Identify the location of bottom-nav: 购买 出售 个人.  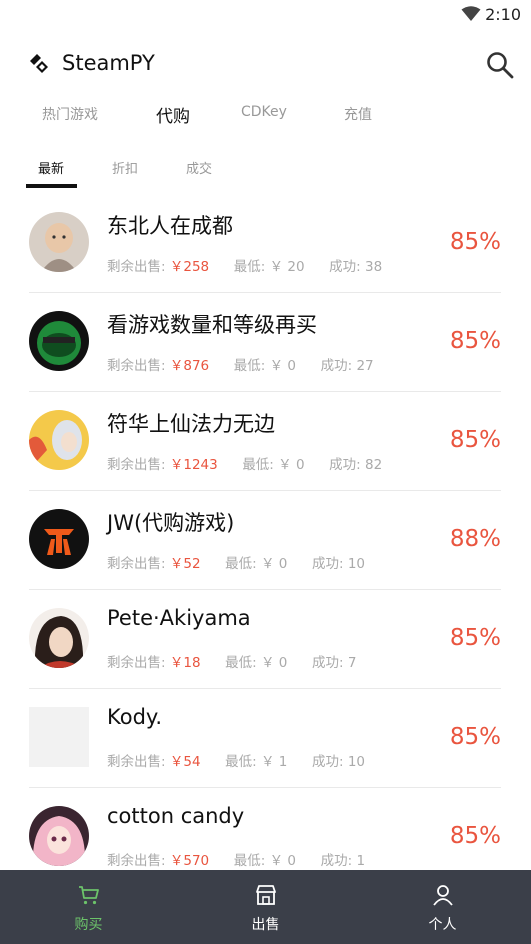
(265, 907).